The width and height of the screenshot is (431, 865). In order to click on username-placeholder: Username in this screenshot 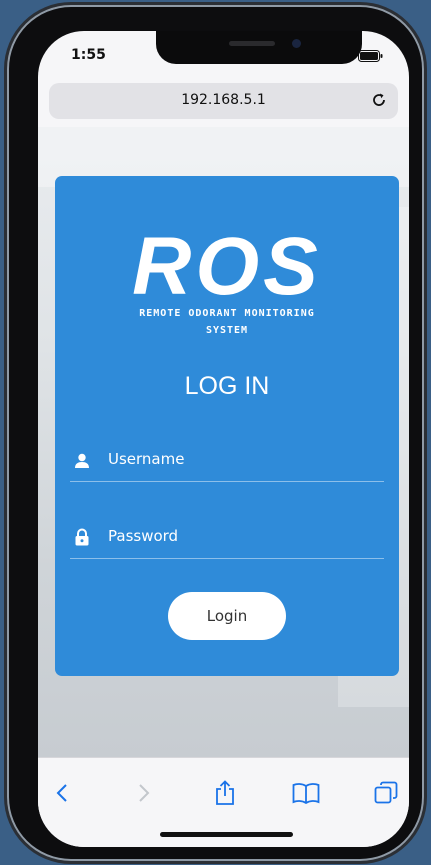, I will do `click(146, 459)`.